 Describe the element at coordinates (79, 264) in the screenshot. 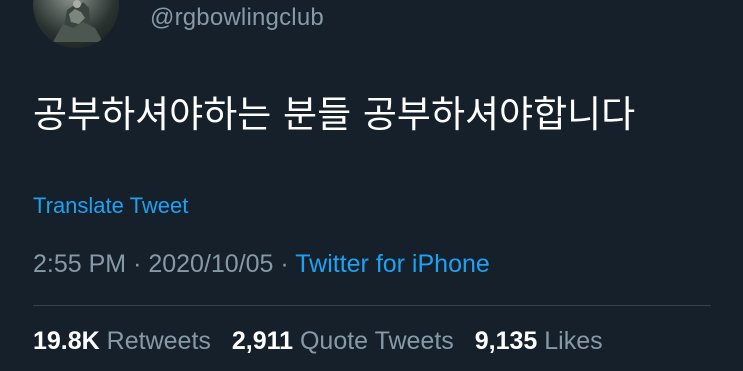

I see `tweet-time: 2:55 PM` at that location.